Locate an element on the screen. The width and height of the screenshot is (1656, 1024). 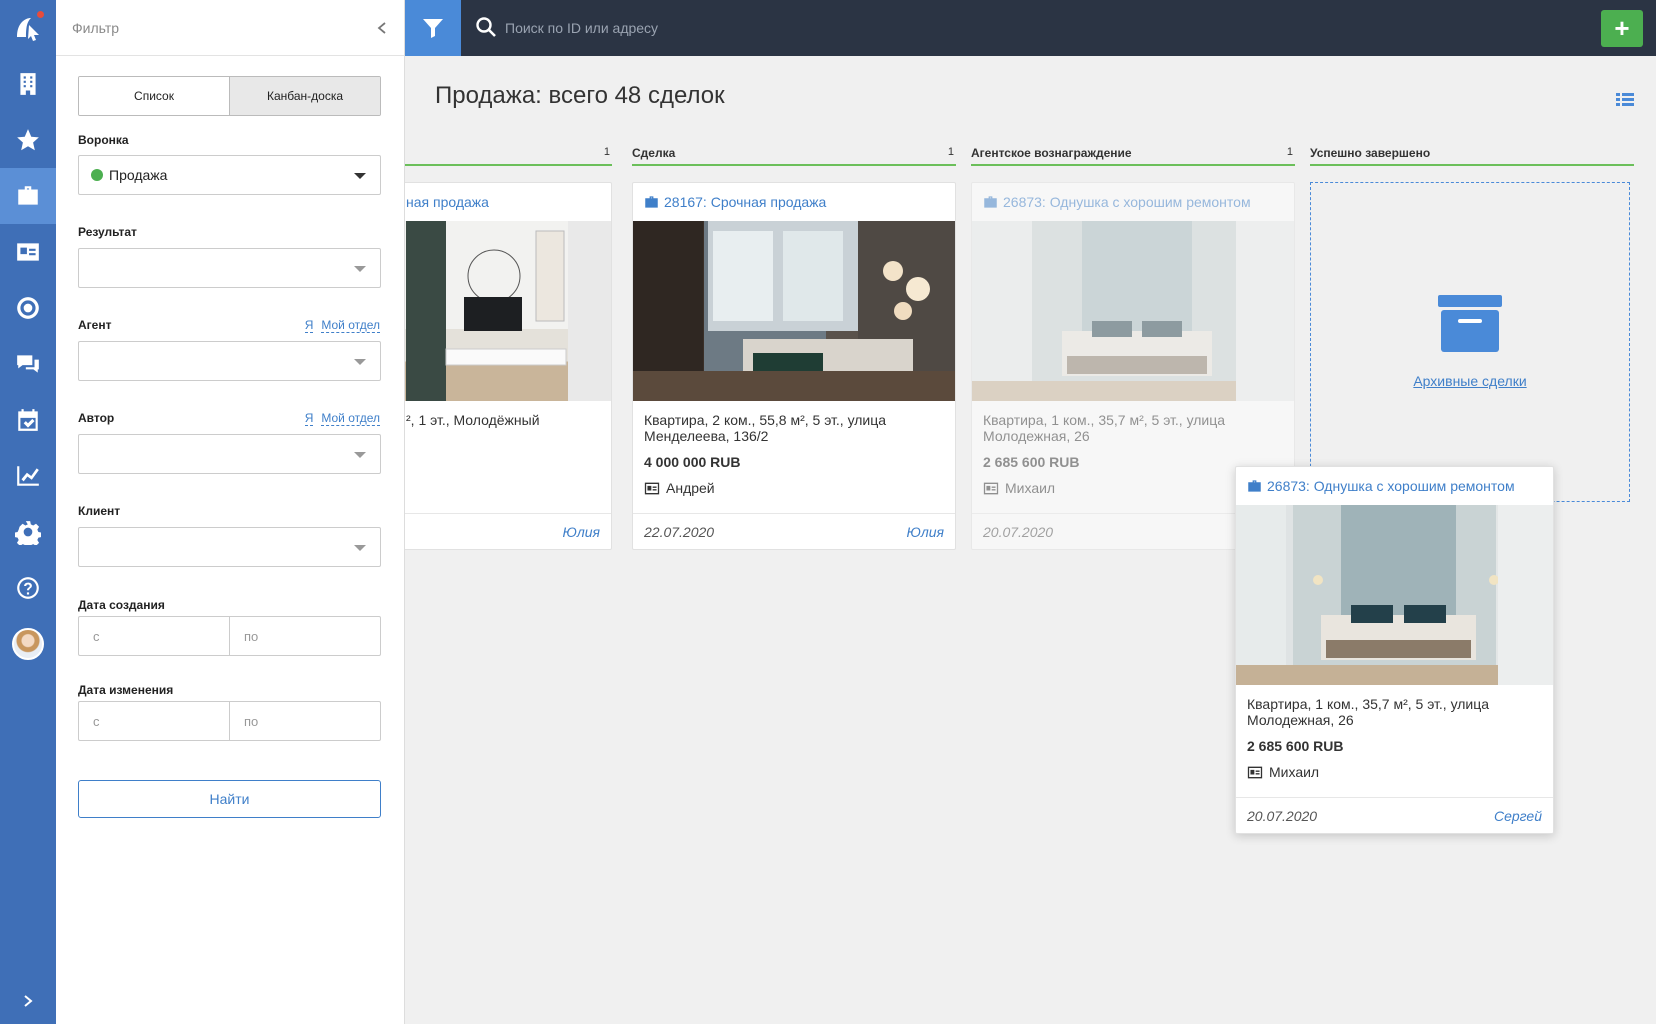
deal-agent-name: Михаил is located at coordinates (1294, 772).